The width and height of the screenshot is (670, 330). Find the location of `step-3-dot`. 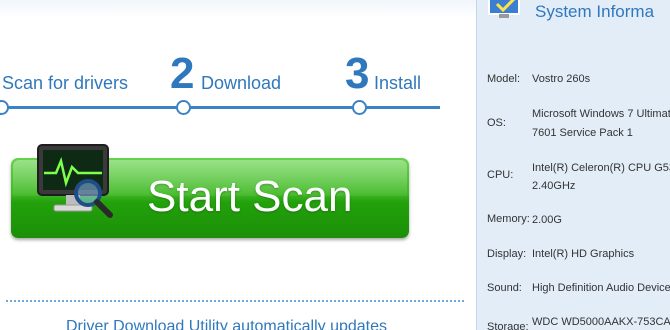

step-3-dot is located at coordinates (359, 107).